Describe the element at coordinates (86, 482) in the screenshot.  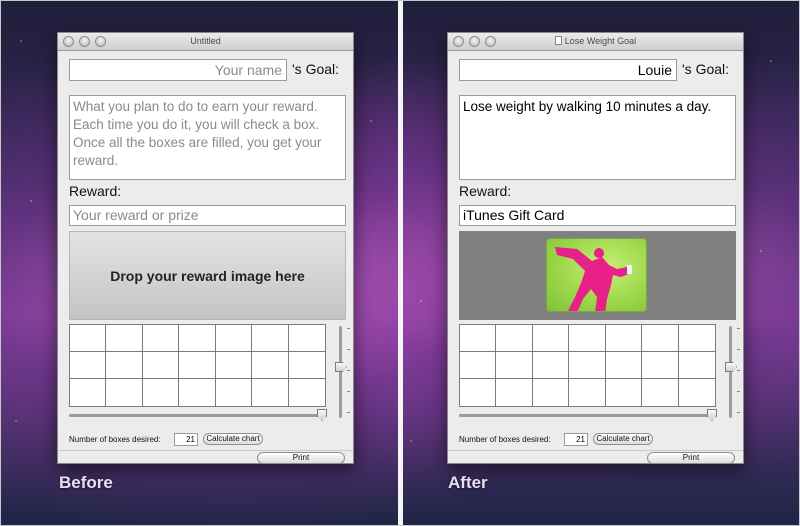
I see `before-caption: Before` at that location.